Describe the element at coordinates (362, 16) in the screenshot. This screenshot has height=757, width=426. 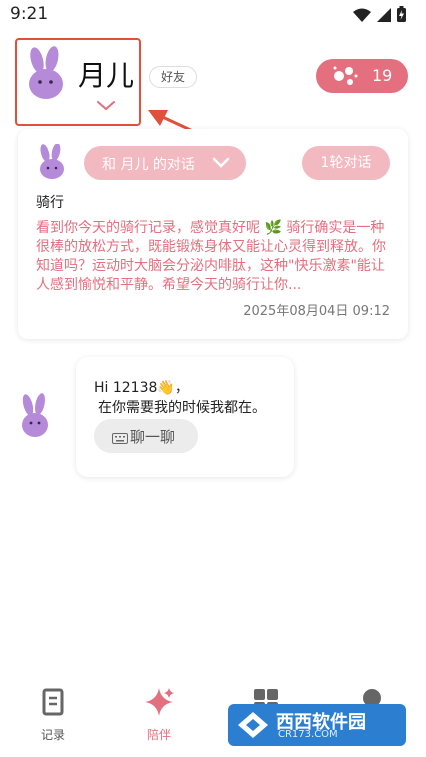
I see `wifi-icon` at that location.